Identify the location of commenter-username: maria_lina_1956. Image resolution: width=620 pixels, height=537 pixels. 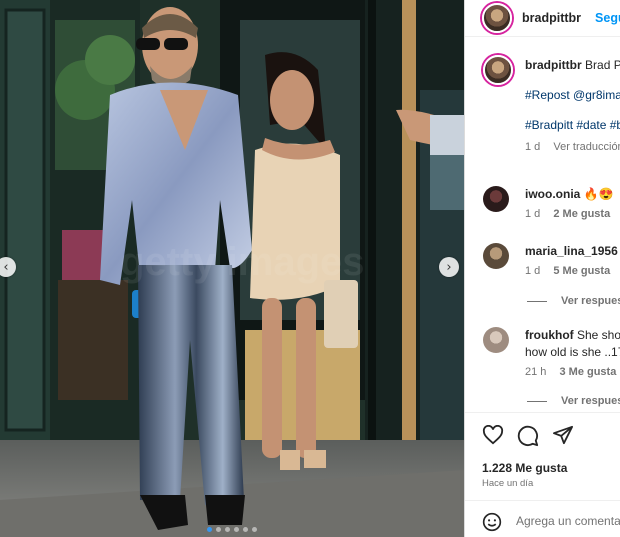
(571, 251).